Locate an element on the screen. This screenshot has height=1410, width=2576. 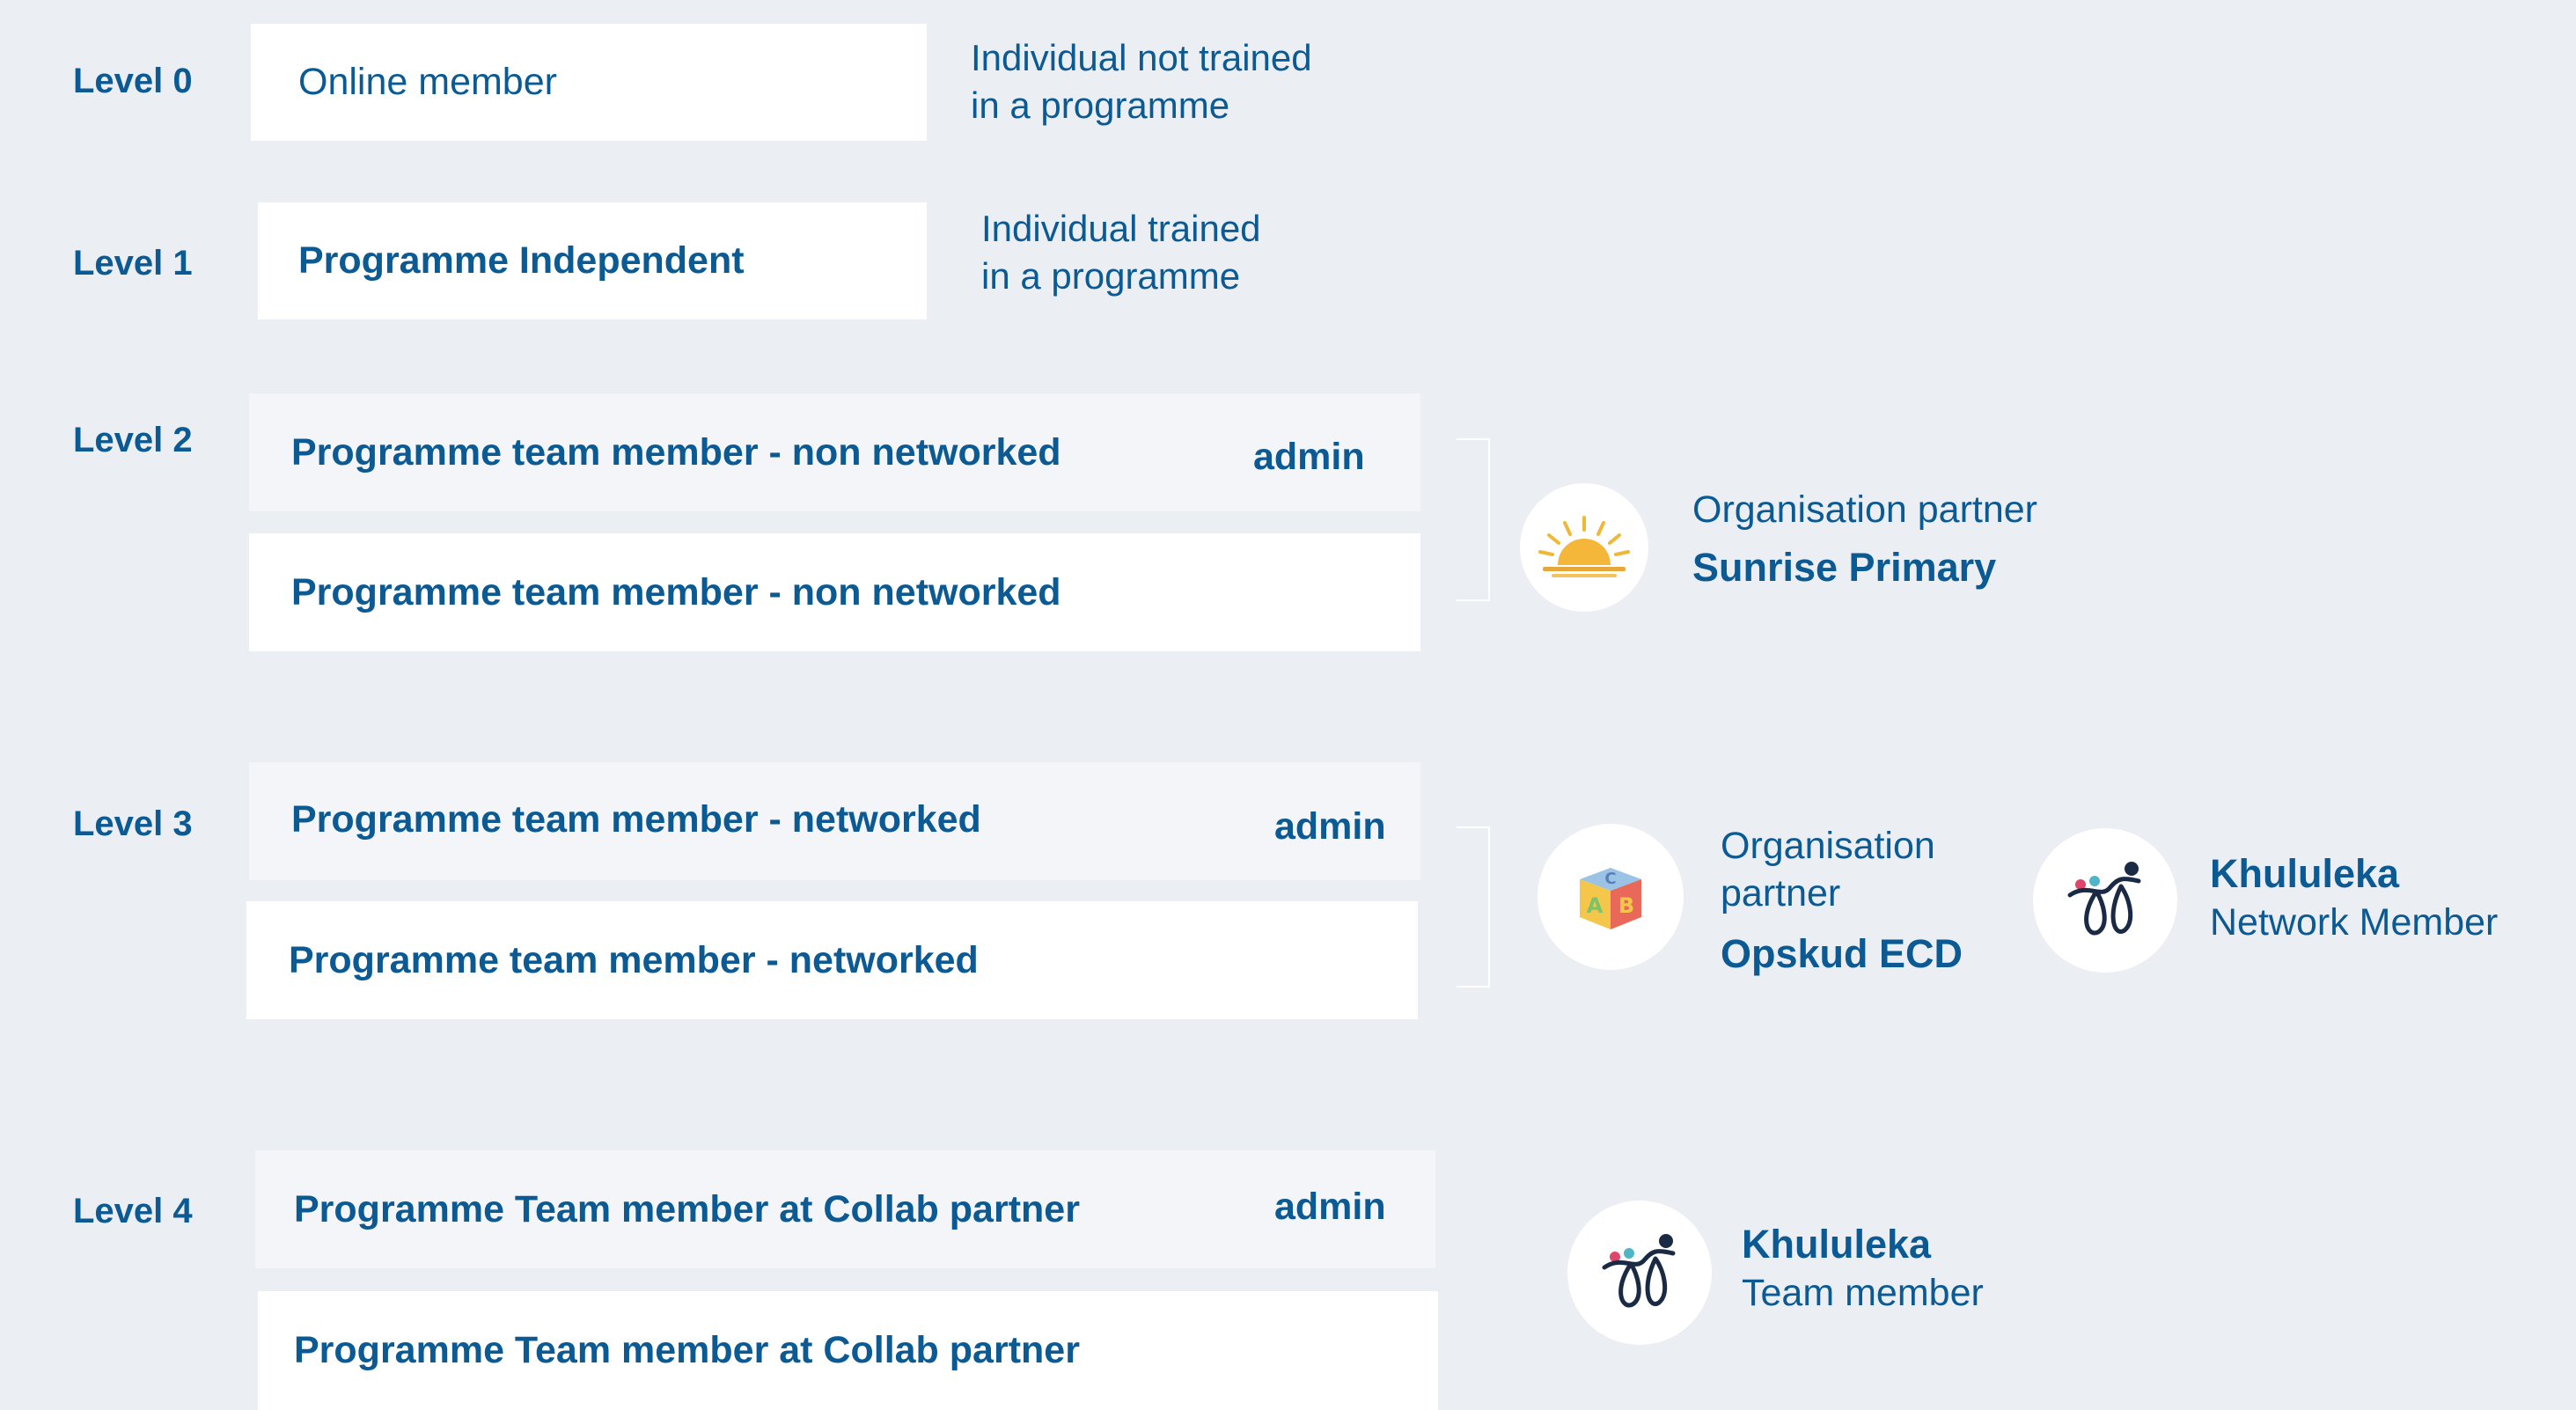
sunrise-partner-text: Organisation partner Sunrise Primary is located at coordinates (1864, 539).